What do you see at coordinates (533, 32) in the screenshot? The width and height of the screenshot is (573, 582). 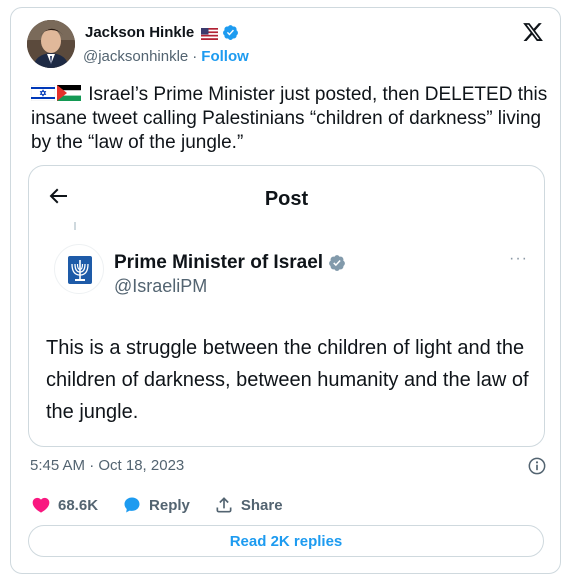 I see `x-logo-icon` at bounding box center [533, 32].